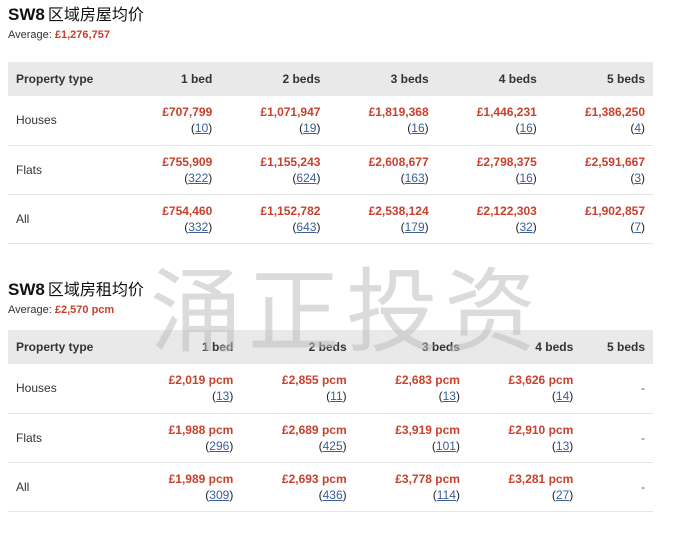 This screenshot has height=536, width=673. Describe the element at coordinates (524, 438) in the screenshot. I see `table-cell: £2,910 pcm (13)` at that location.